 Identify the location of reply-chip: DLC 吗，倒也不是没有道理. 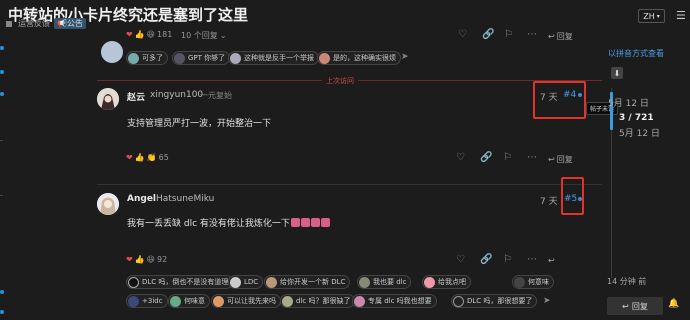
(180, 282).